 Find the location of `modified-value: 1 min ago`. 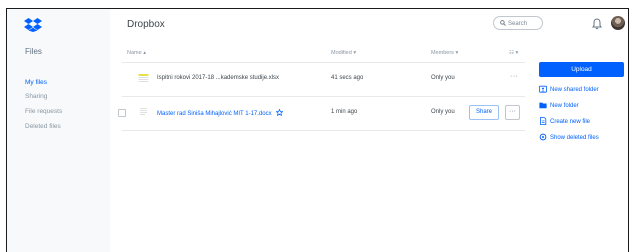

modified-value: 1 min ago is located at coordinates (344, 112).